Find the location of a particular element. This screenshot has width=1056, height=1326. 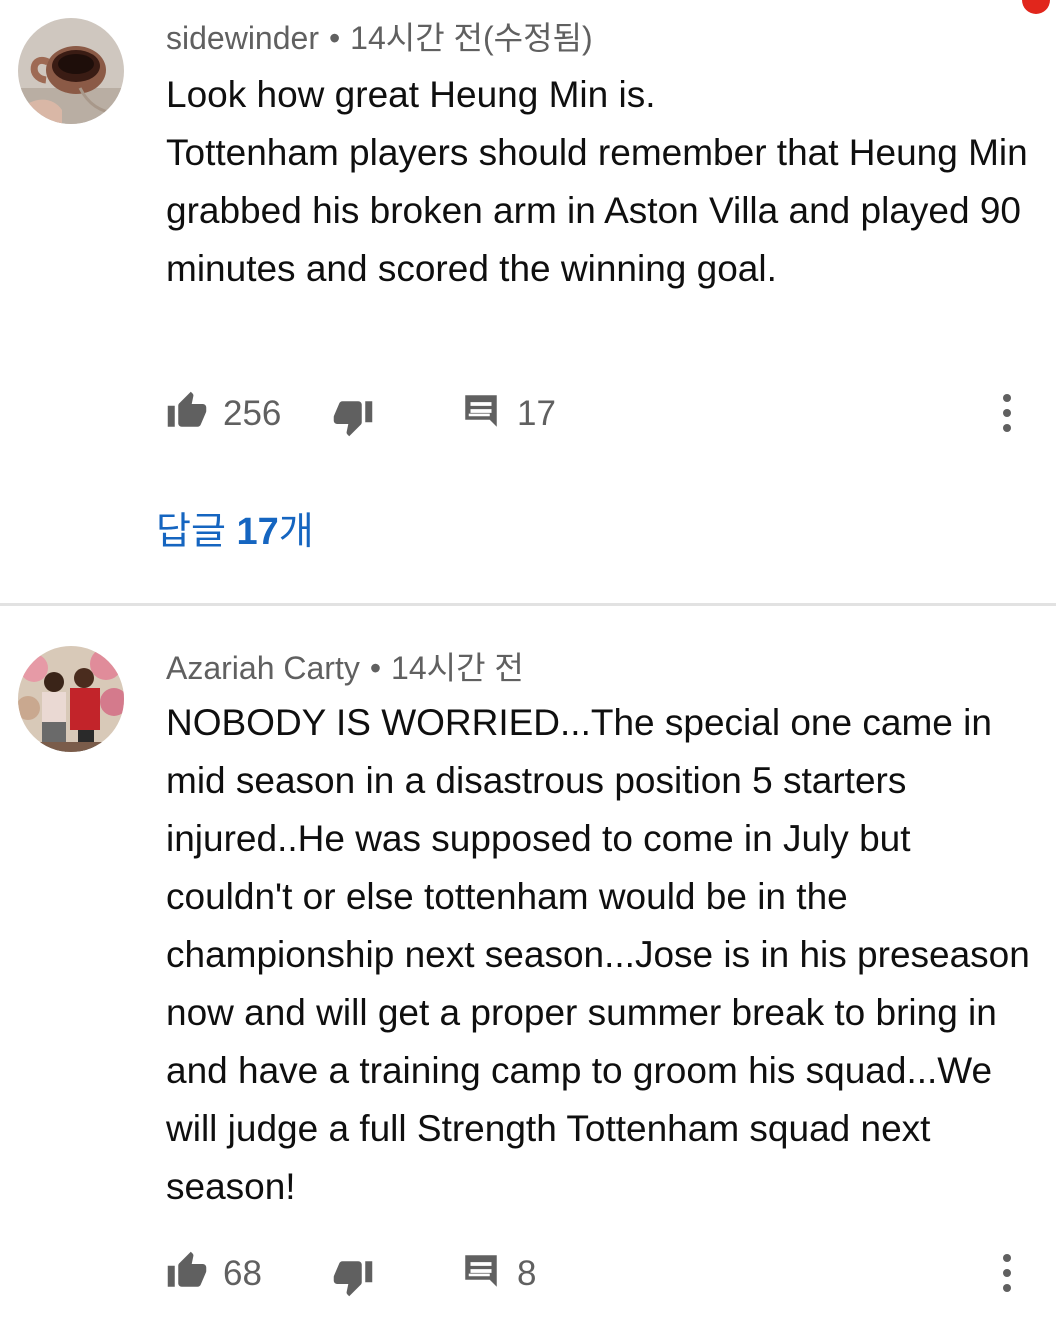

view-replies-link: 답글 17개 is located at coordinates (235, 532).